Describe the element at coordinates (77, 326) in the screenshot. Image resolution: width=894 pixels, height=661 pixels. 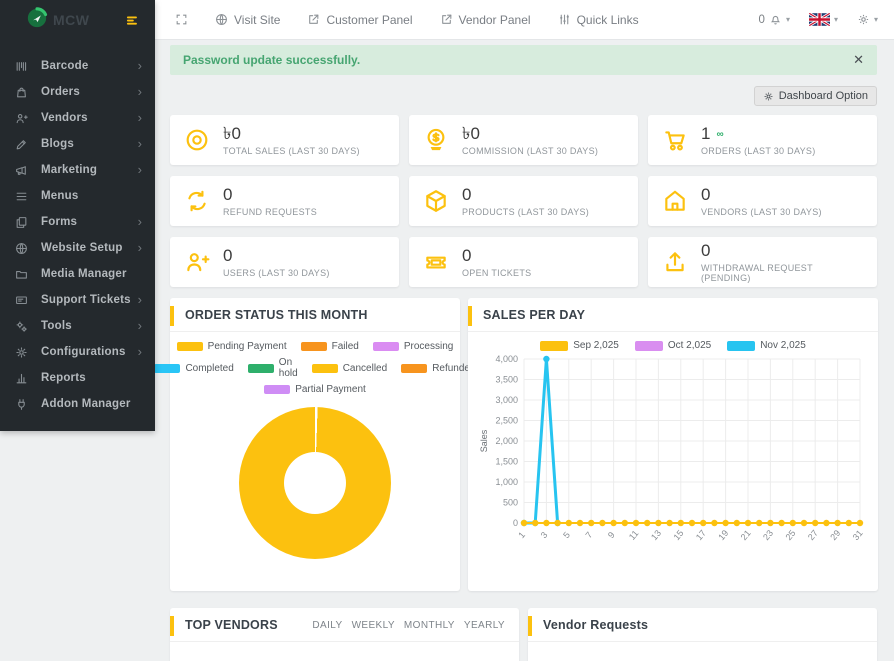
I see `sidebar-item-tools: Tools ›` at that location.